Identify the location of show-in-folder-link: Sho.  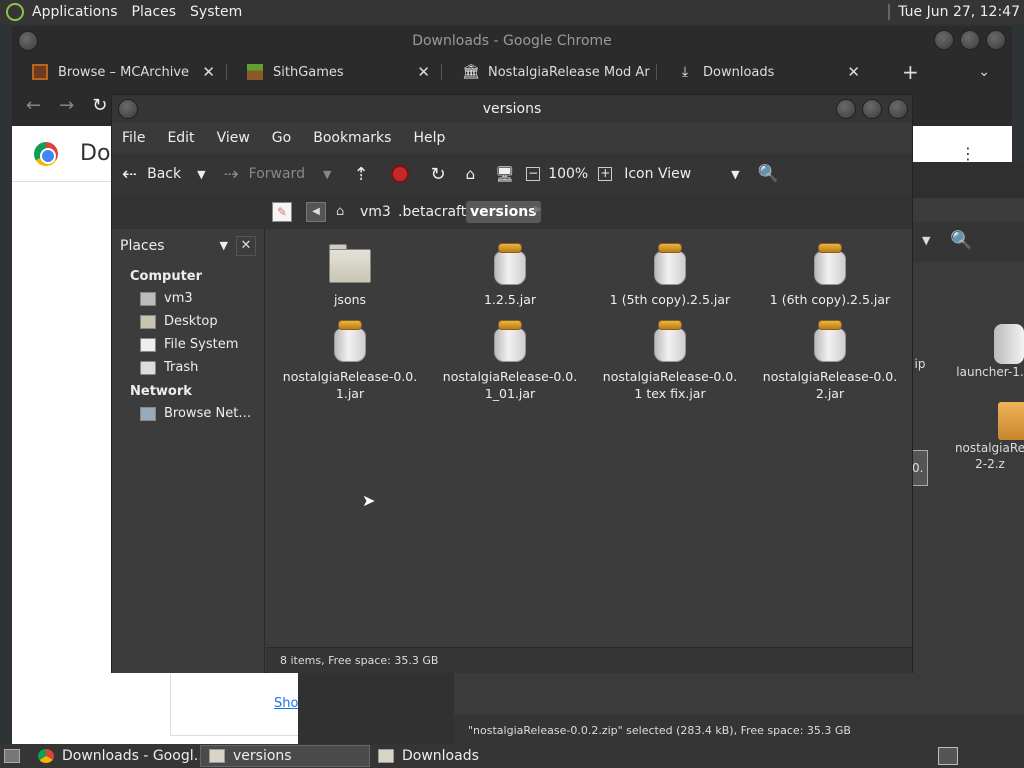
(286, 703).